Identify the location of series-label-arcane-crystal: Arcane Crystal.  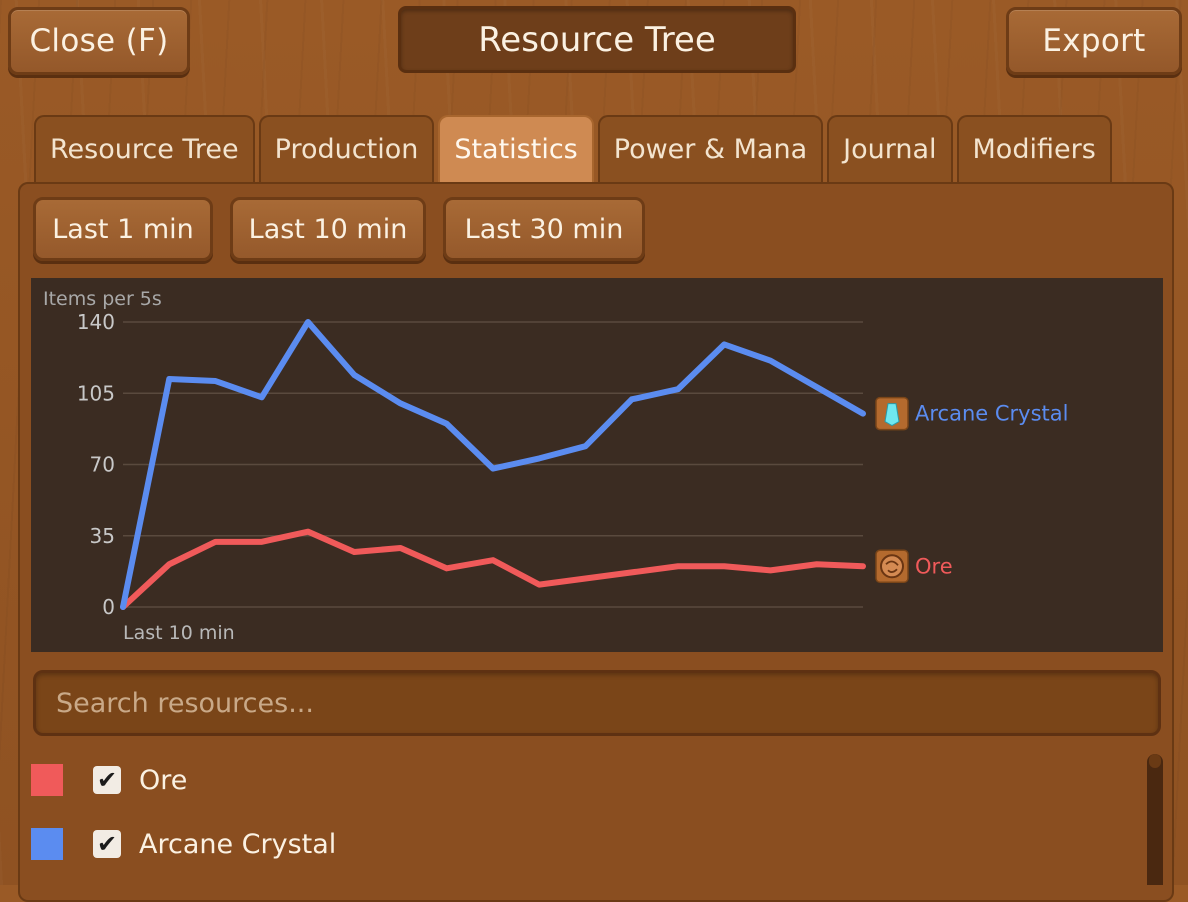
(991, 414).